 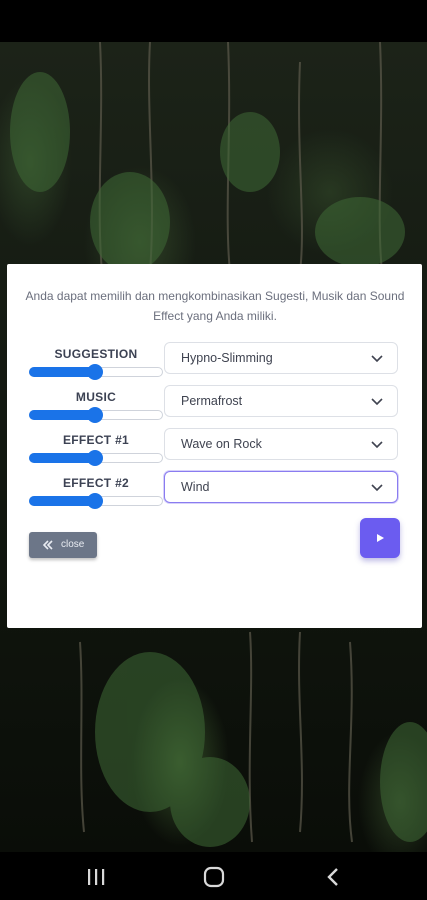 What do you see at coordinates (48, 545) in the screenshot?
I see `double-chevron-left-icon` at bounding box center [48, 545].